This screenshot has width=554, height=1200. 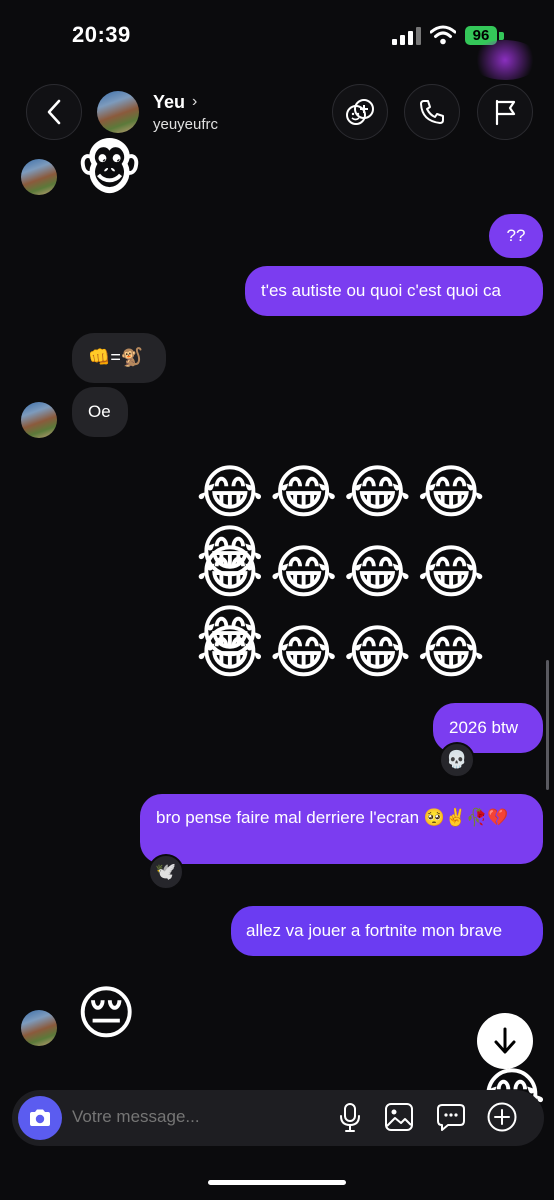 I want to click on flag-icon, so click(x=505, y=112).